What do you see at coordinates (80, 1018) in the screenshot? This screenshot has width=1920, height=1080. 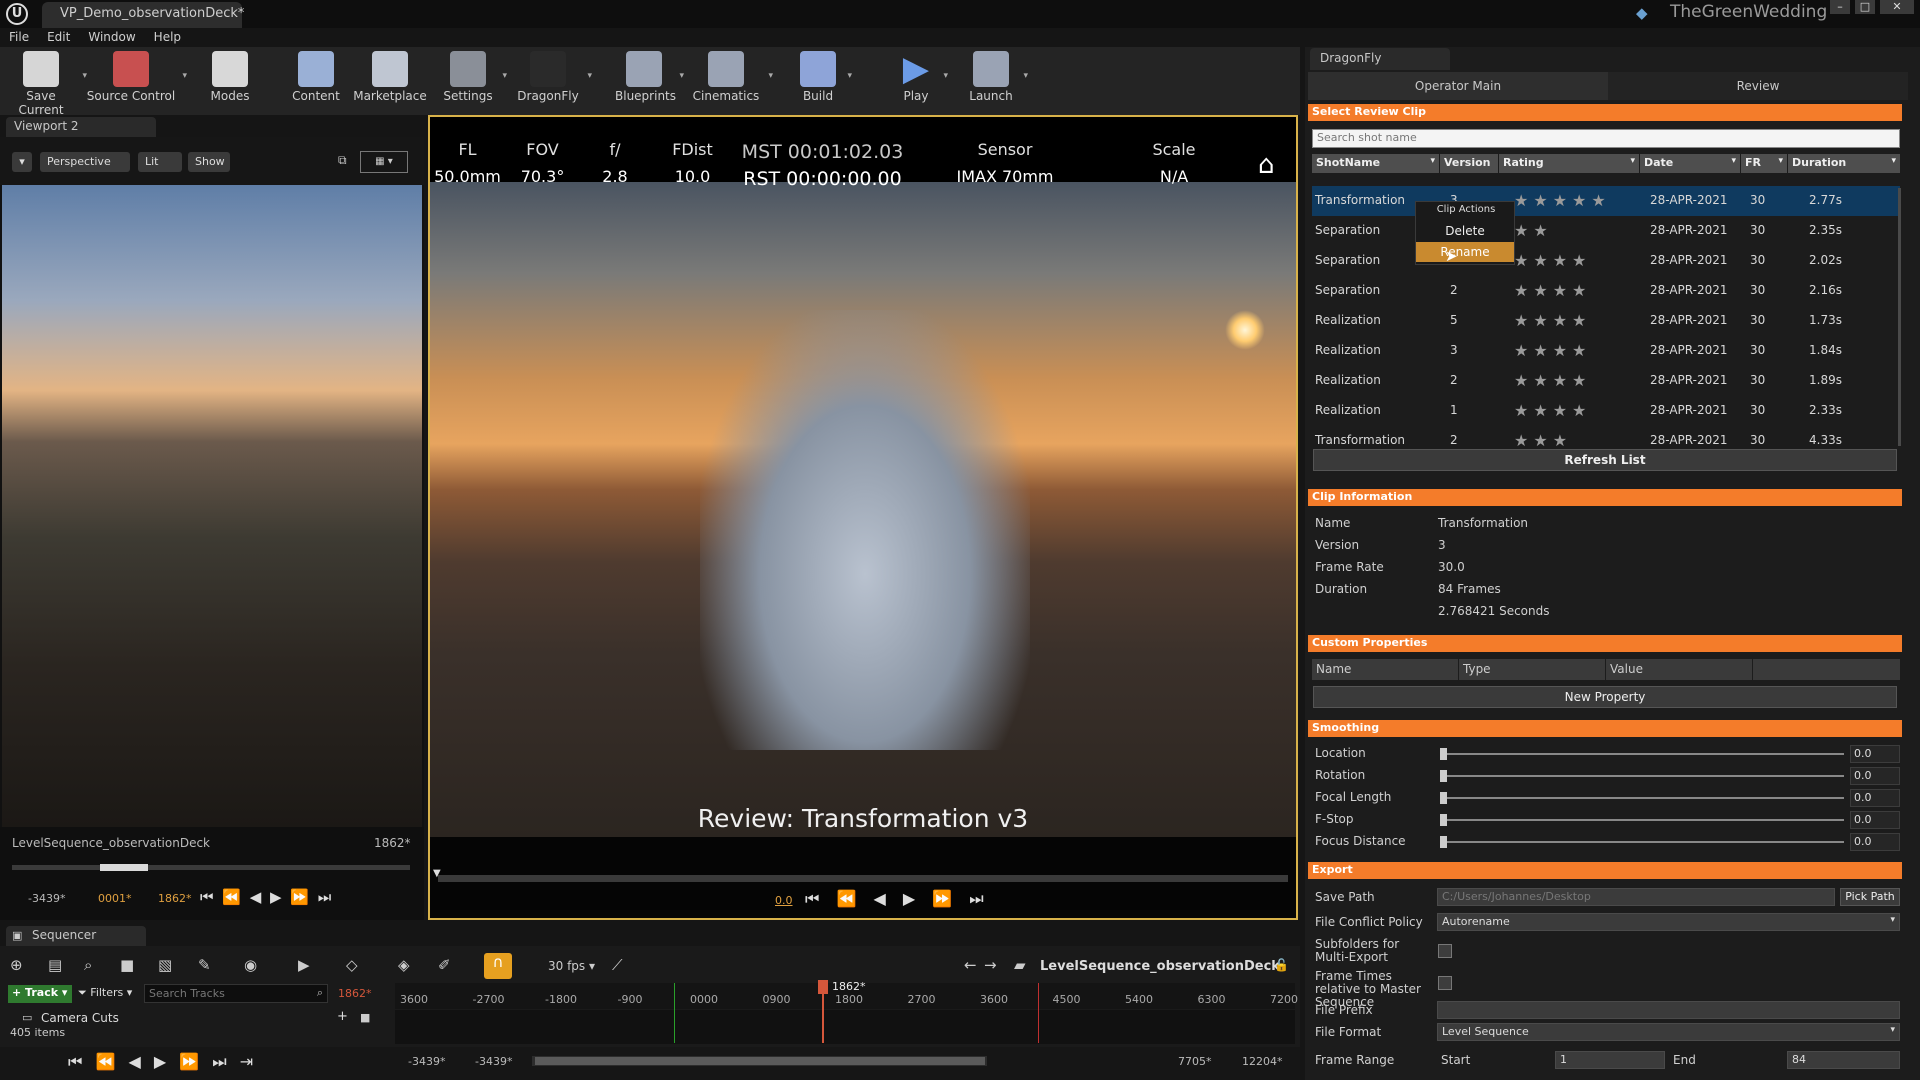 I see `camera-cuts-track: Camera Cuts` at bounding box center [80, 1018].